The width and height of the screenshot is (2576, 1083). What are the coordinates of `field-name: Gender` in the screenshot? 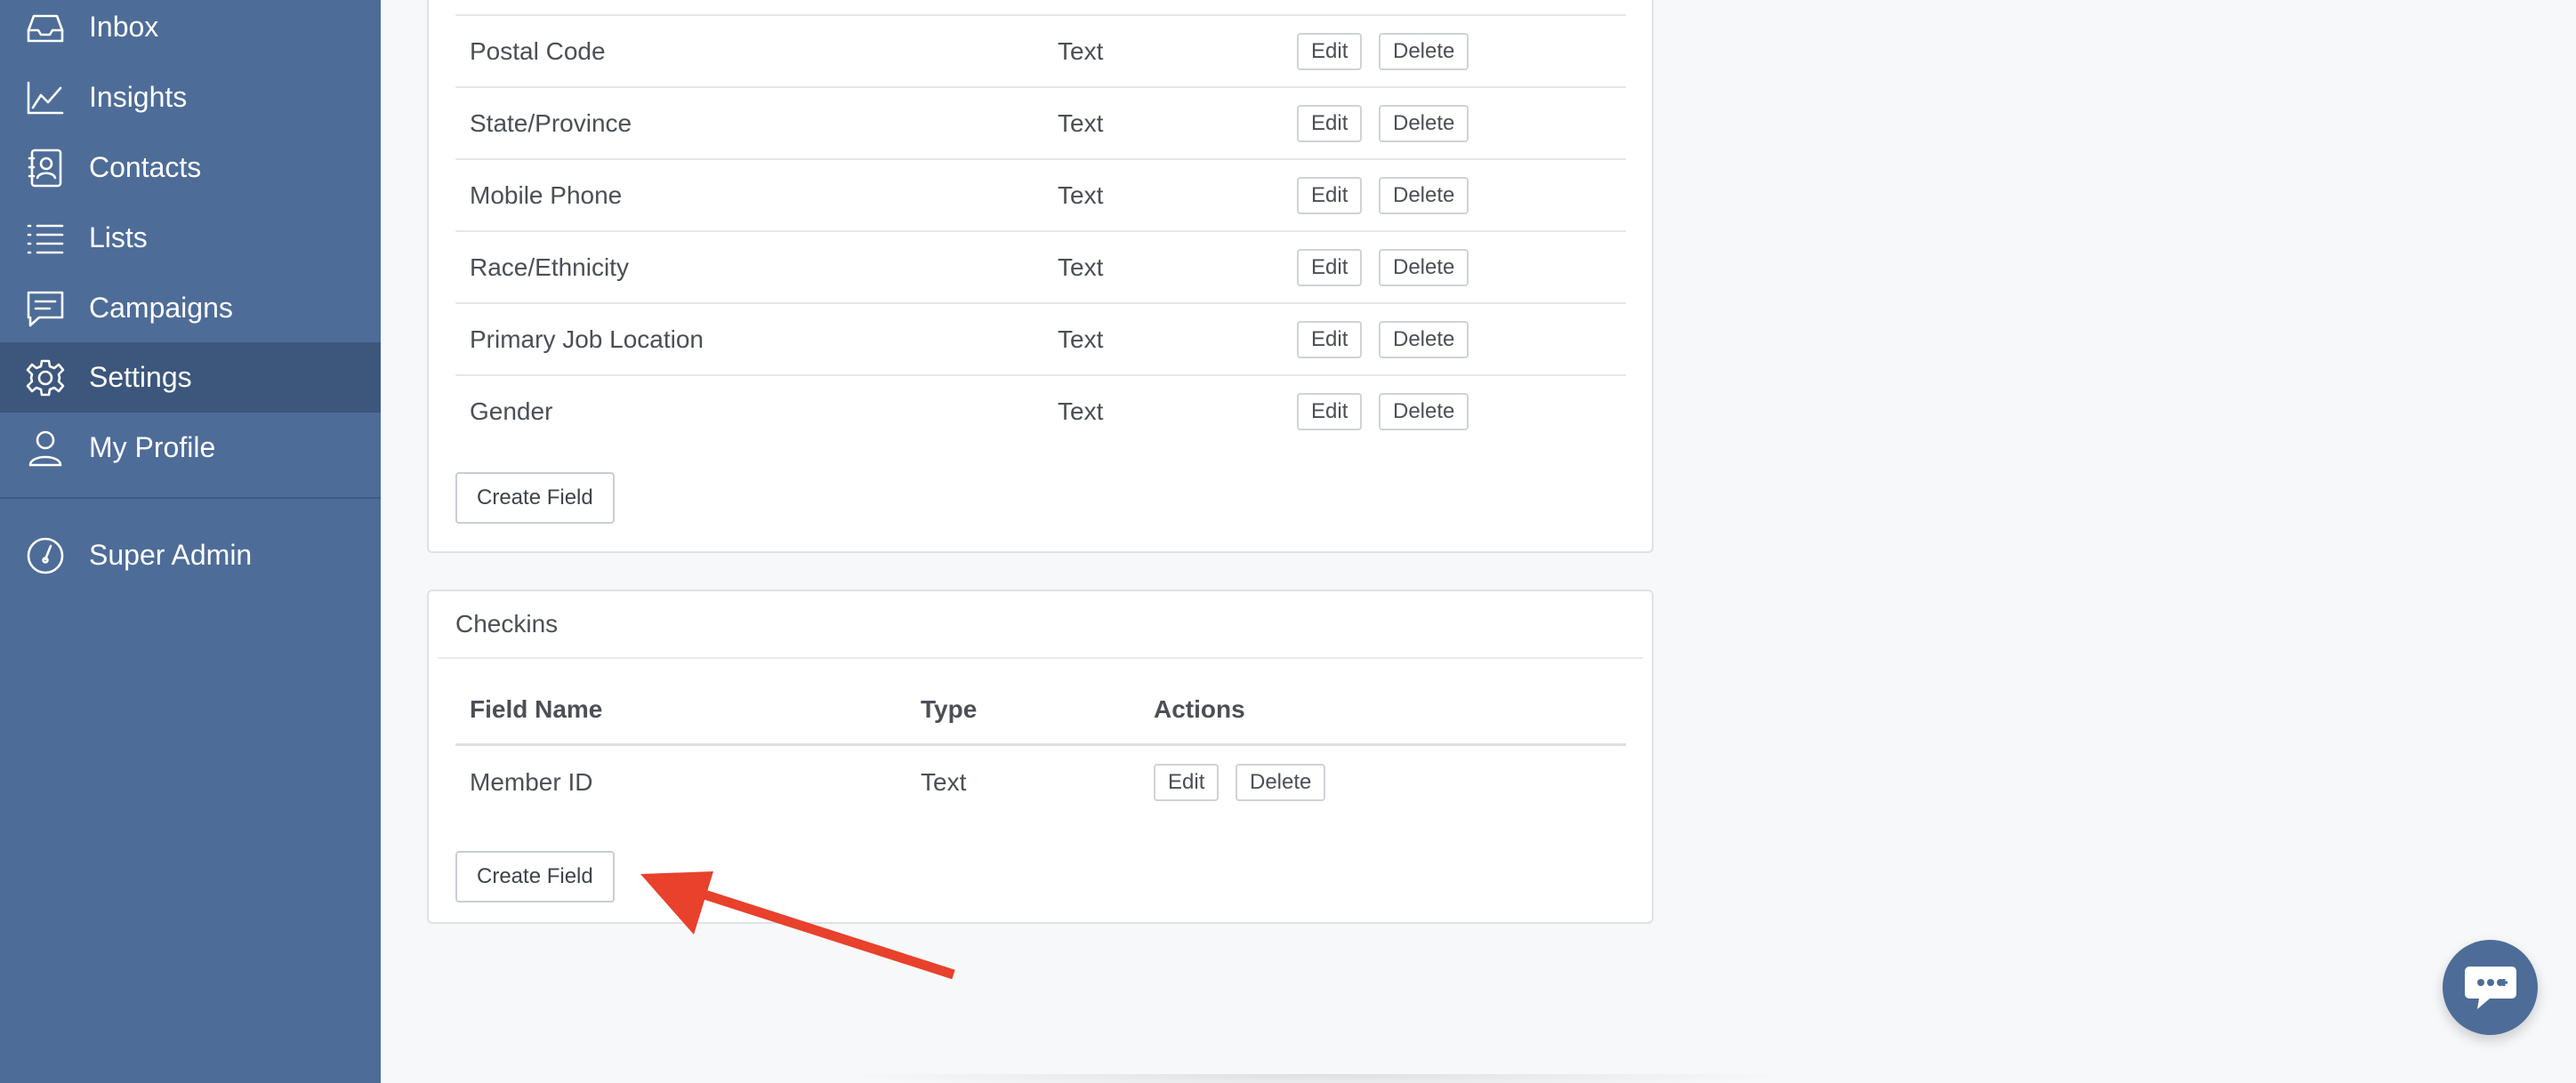 It's located at (511, 411).